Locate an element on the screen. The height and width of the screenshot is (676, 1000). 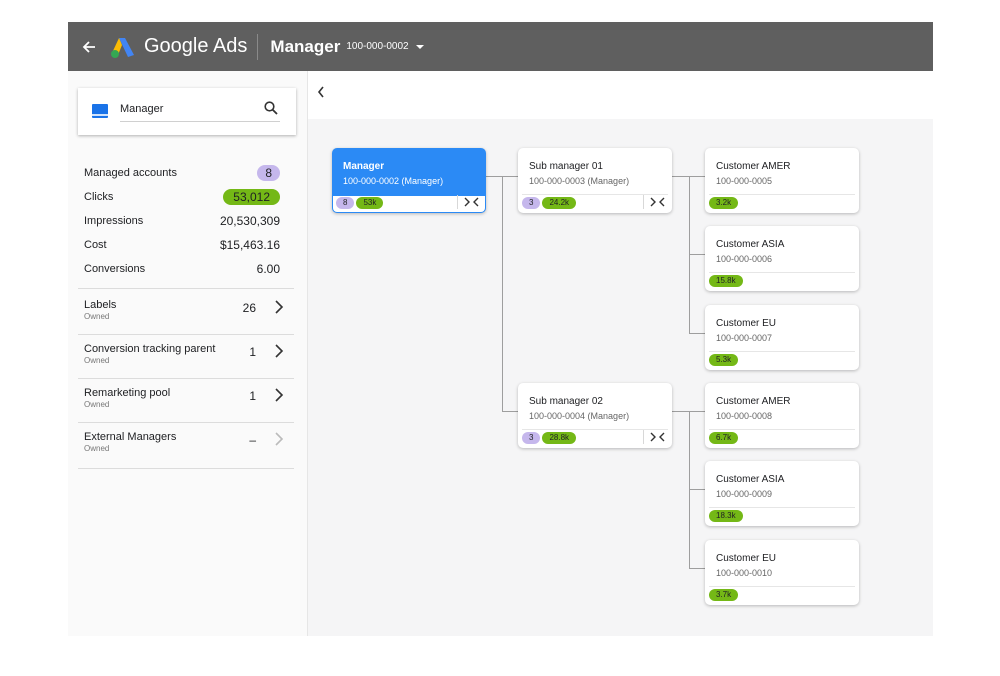
clicks-badge: 53k is located at coordinates (370, 203).